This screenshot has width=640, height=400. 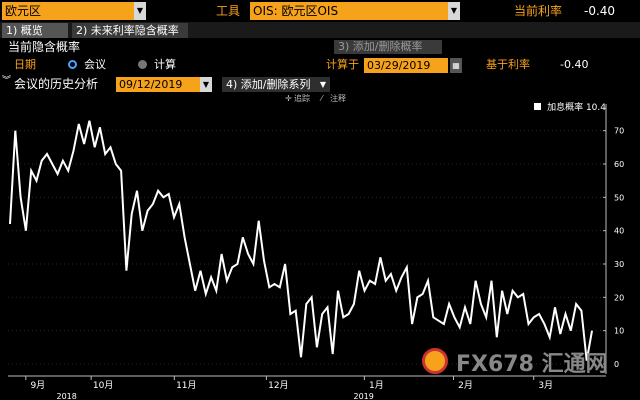 What do you see at coordinates (619, 231) in the screenshot?
I see `y-tick-label: 40` at bounding box center [619, 231].